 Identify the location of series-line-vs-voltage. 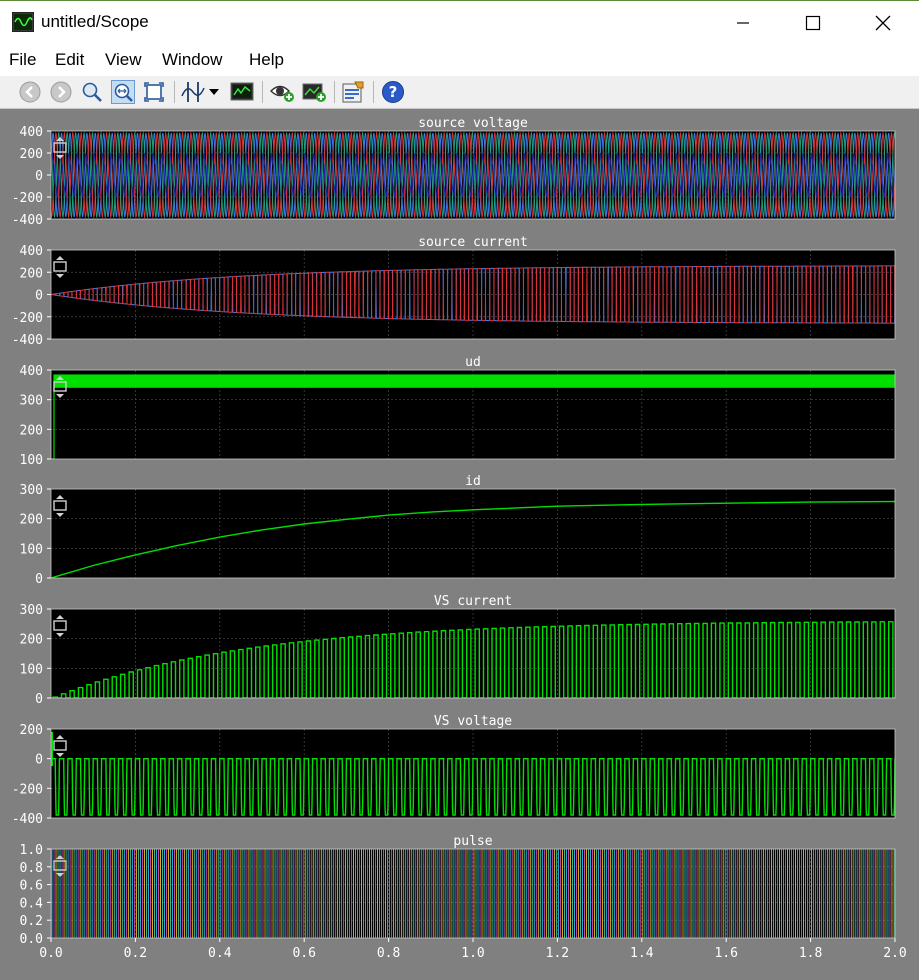
(473, 787).